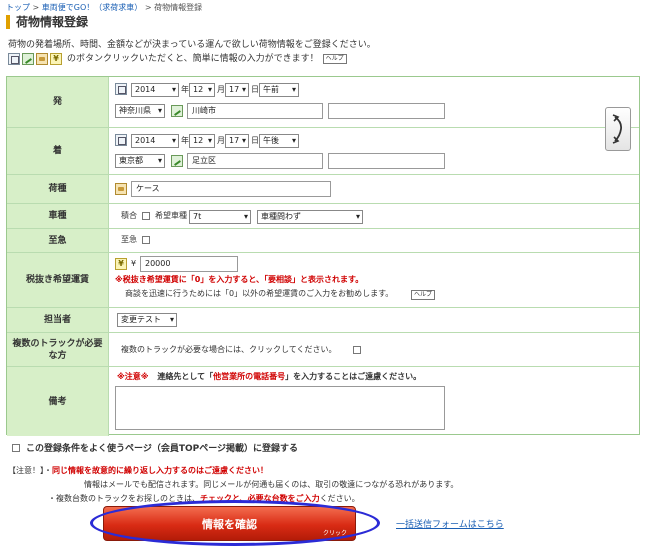 Image resolution: width=650 pixels, height=556 pixels. What do you see at coordinates (146, 240) in the screenshot?
I see `urgent-checkbox` at bounding box center [146, 240].